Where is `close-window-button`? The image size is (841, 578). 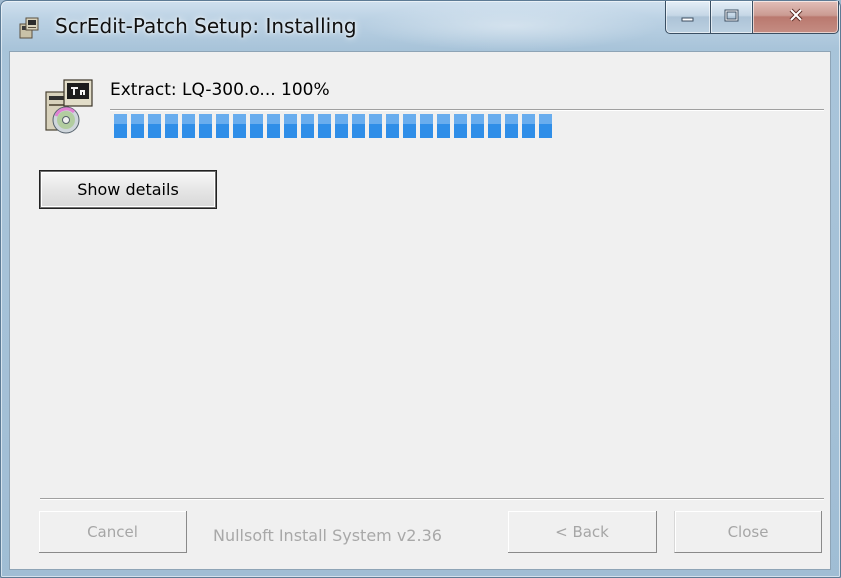
close-window-button is located at coordinates (796, 17).